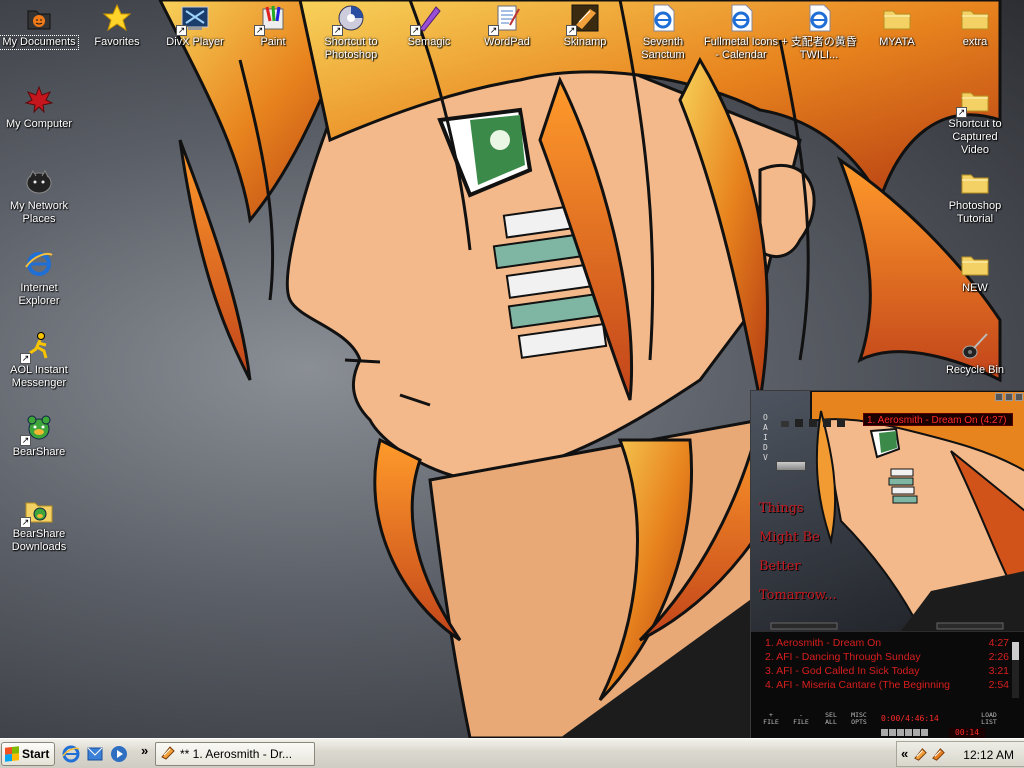  I want to click on sidebar-letter: V, so click(765, 457).